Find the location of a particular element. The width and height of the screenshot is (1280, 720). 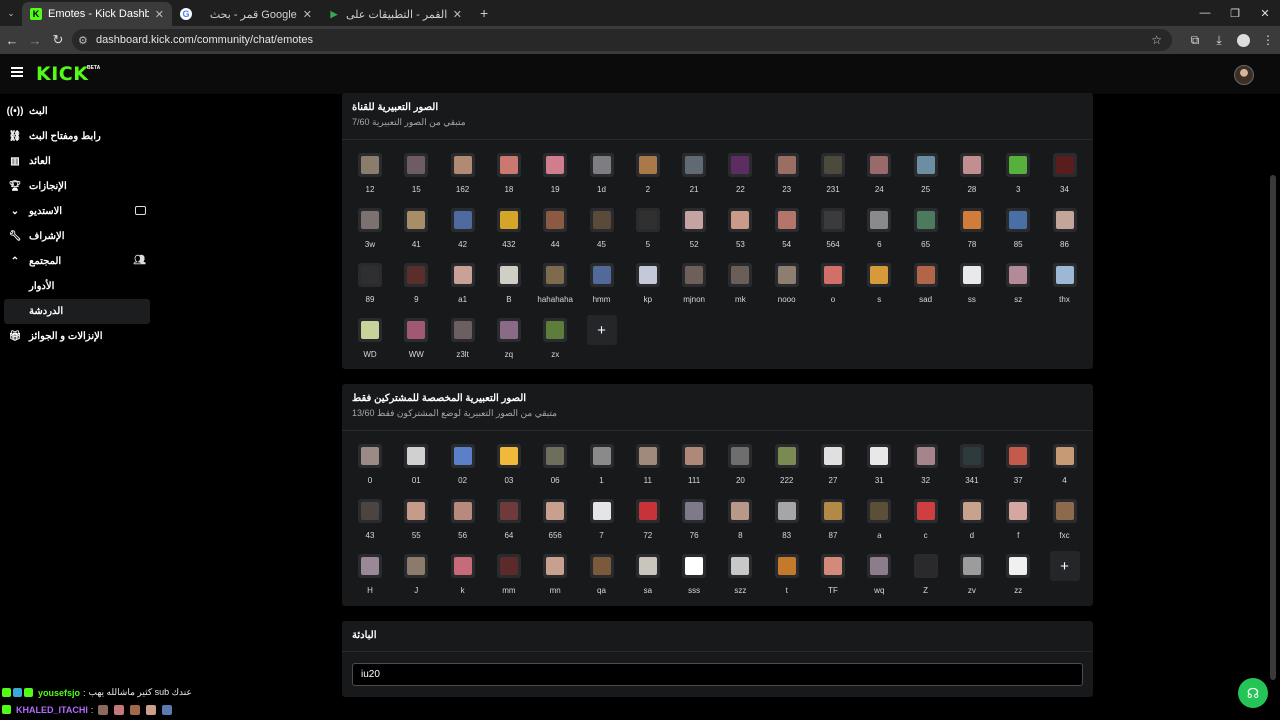

minimize-icon: — is located at coordinates (1205, 13).